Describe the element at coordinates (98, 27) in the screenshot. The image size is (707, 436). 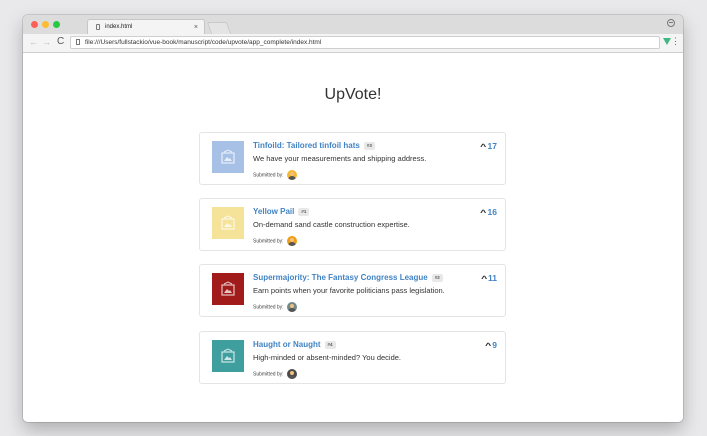
I see `document-icon` at that location.